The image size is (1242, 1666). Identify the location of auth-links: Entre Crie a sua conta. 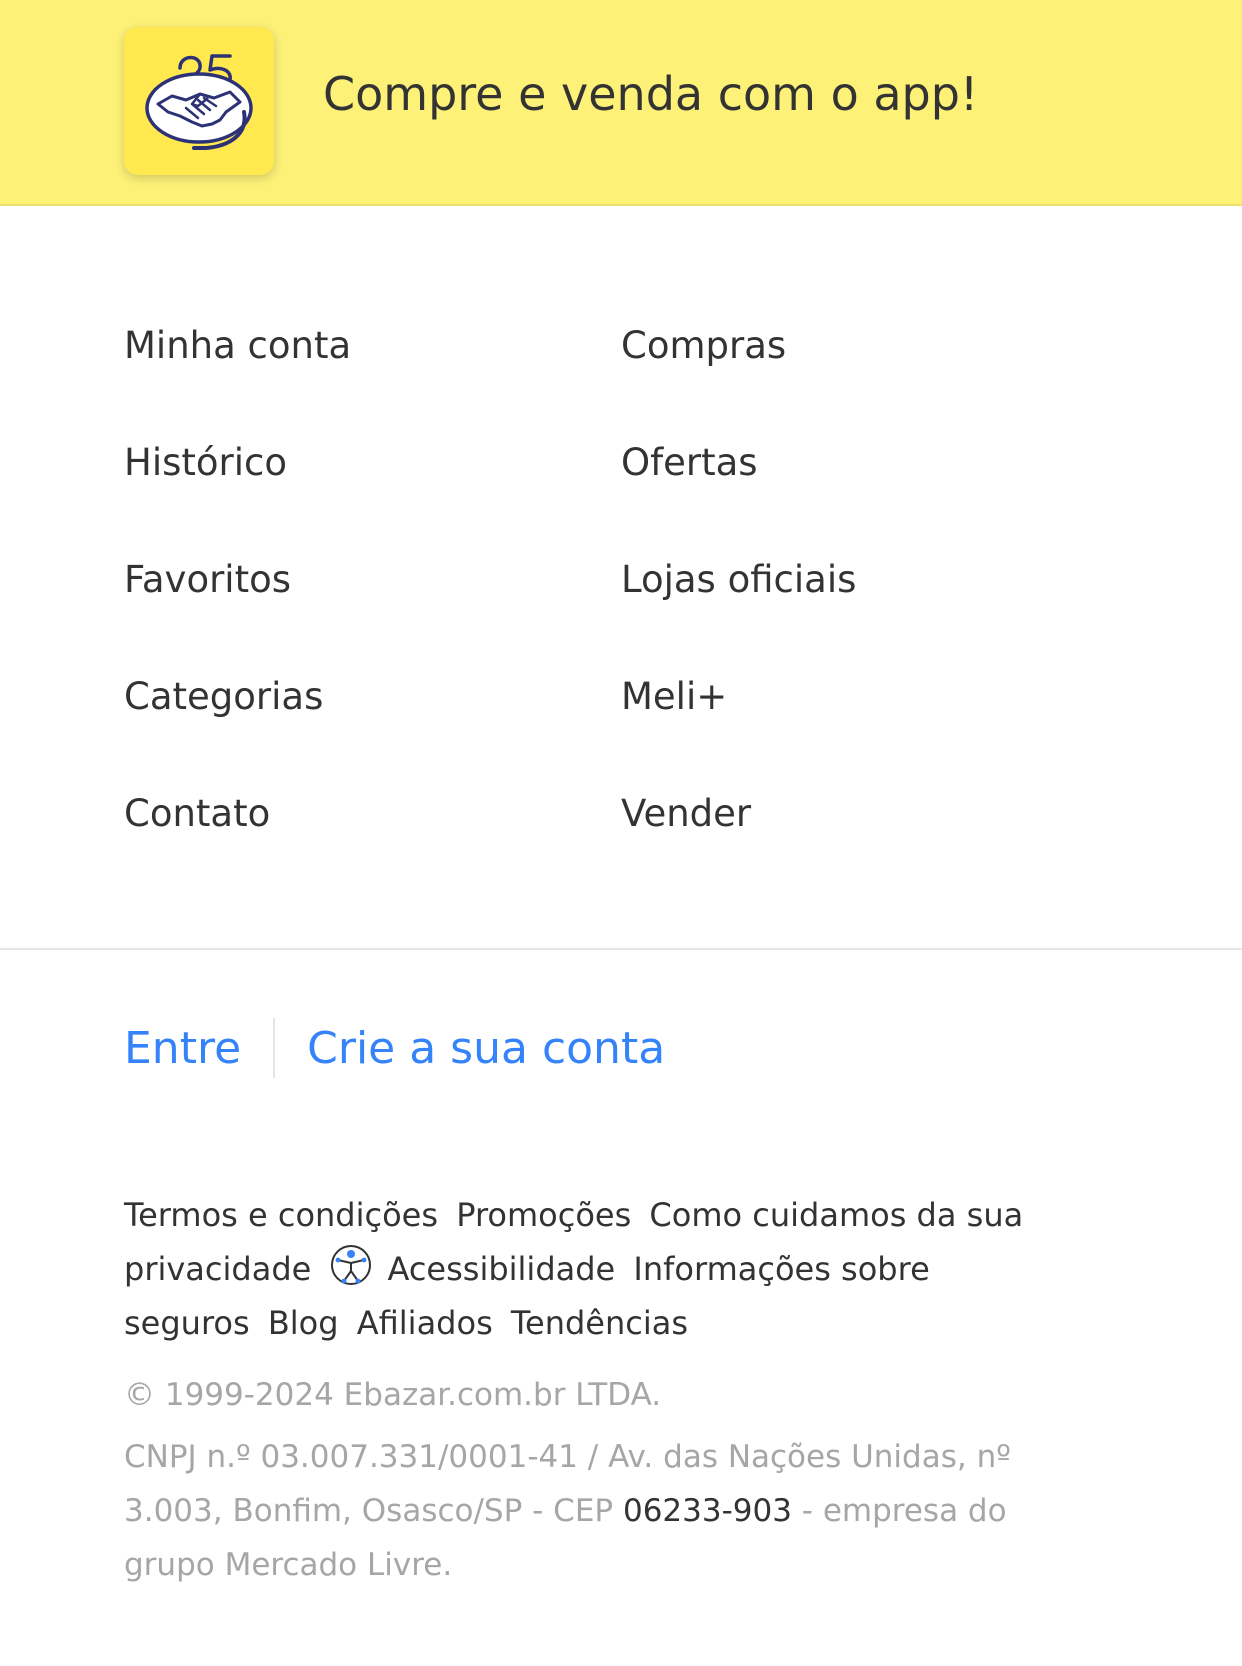
(394, 1048).